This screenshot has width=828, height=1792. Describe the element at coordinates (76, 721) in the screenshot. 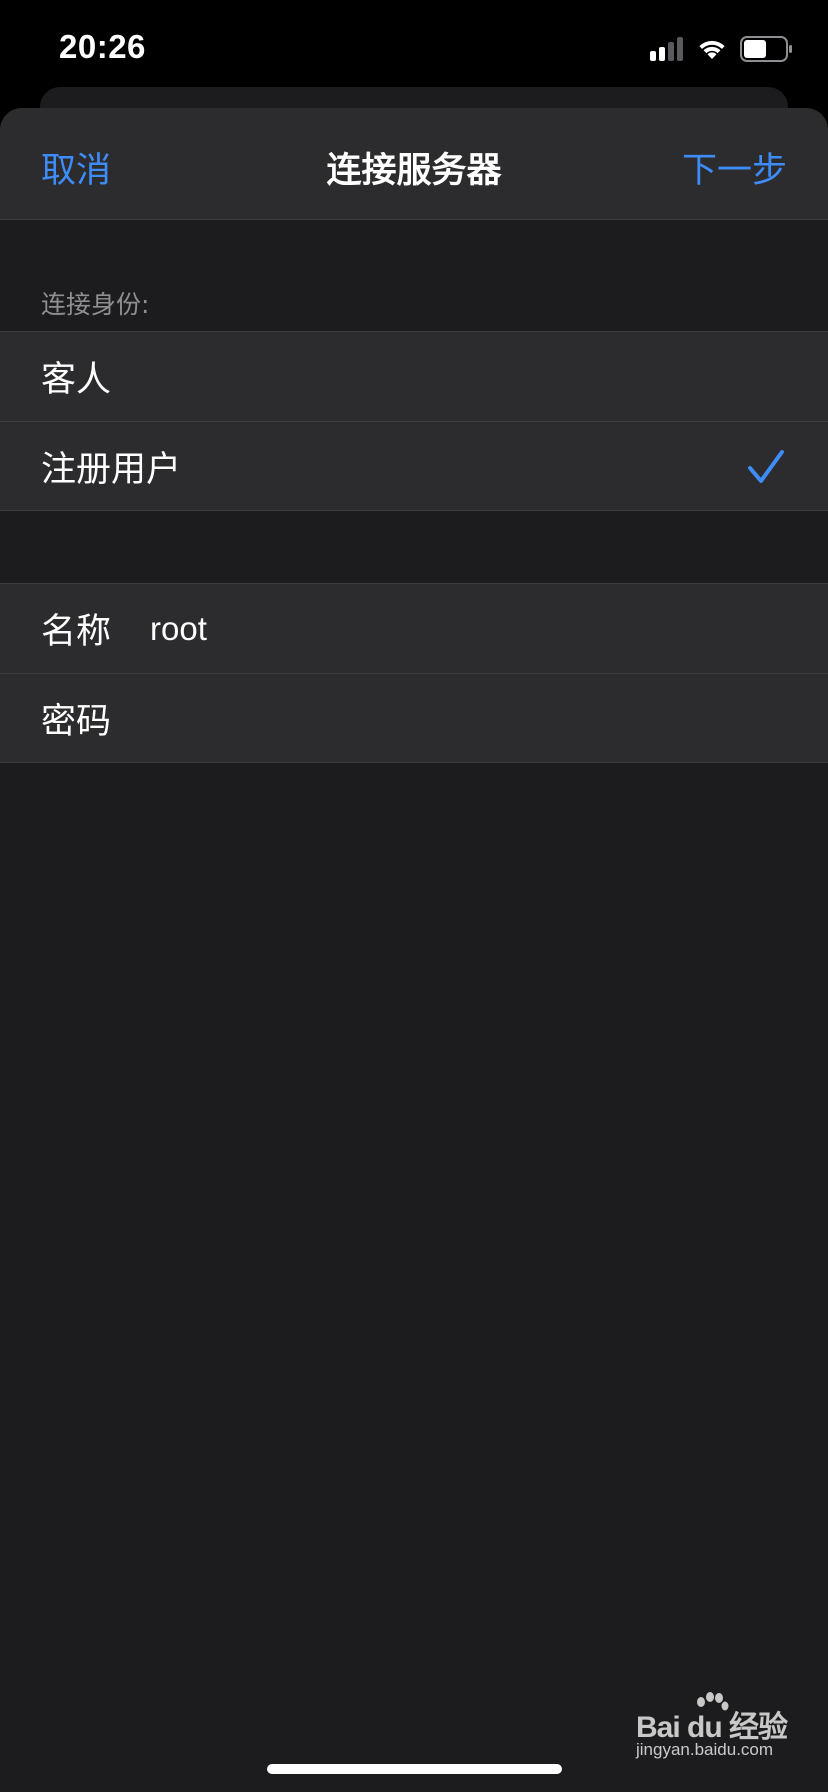

I see `password-label: 密码` at that location.